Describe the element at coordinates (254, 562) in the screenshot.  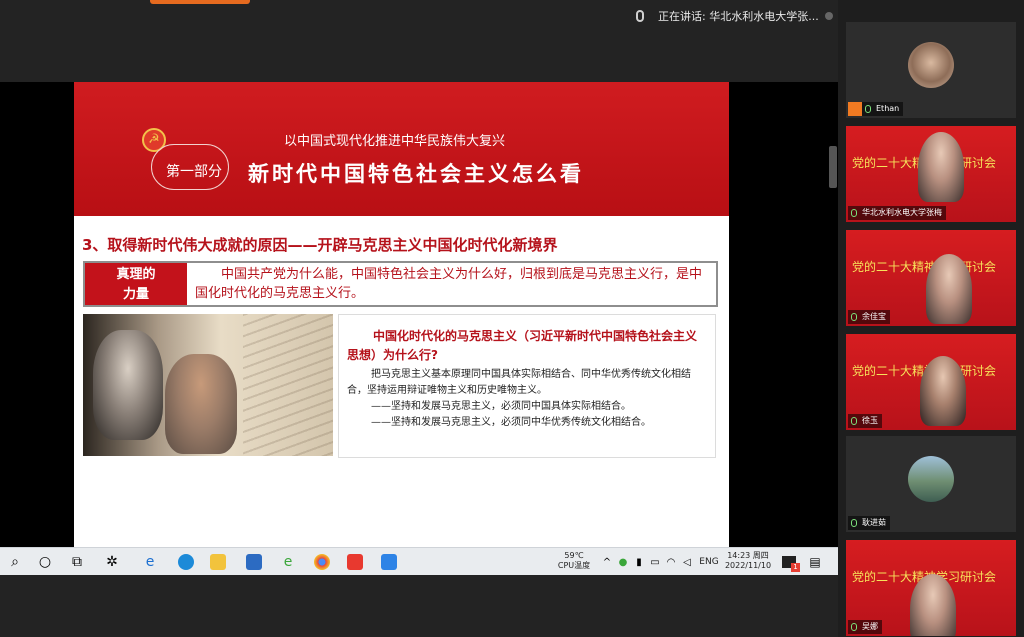
I see `store-icon` at that location.